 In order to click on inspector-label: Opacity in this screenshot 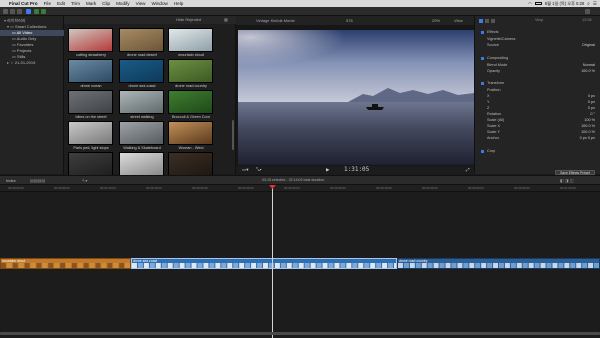, I will do `click(493, 71)`.